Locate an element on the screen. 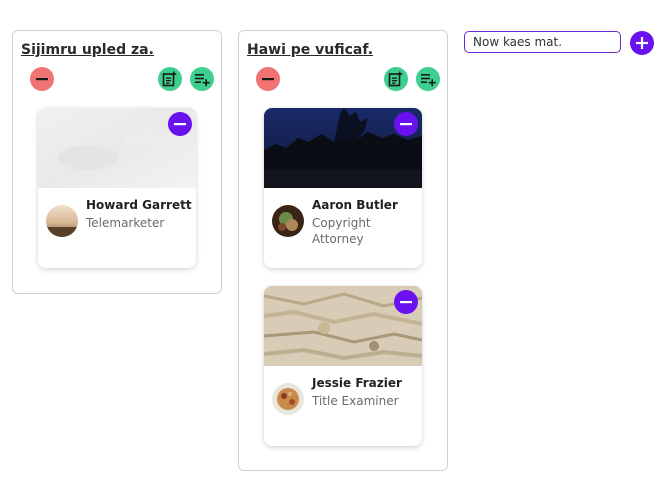 The height and width of the screenshot is (490, 669). plus-circle-icon is located at coordinates (642, 43).